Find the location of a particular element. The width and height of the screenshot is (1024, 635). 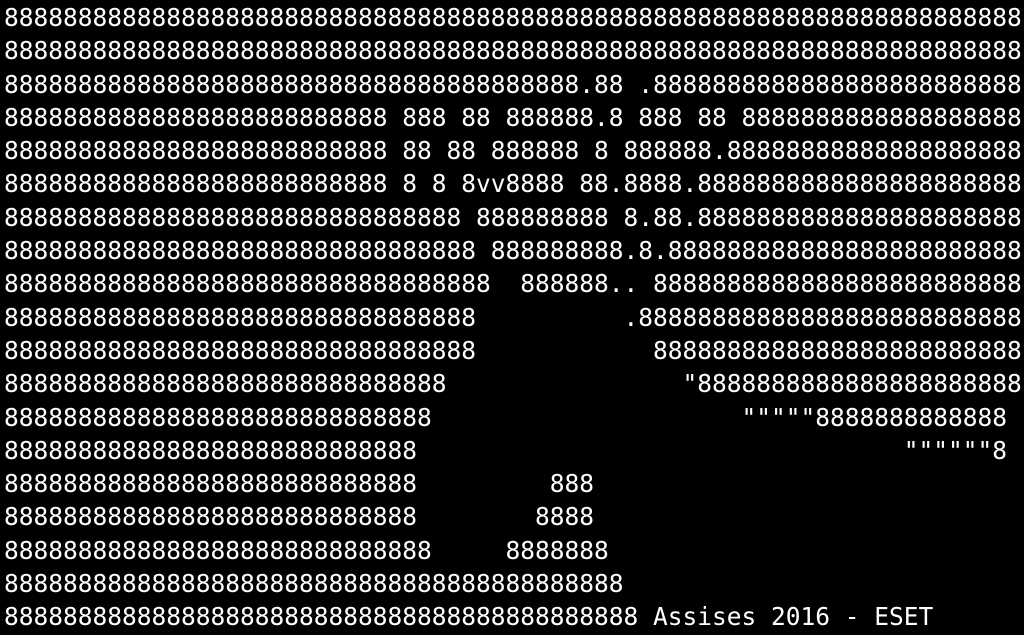

ascii-art-line: 88888888888888888888888888888 8888888 is located at coordinates (306, 550).